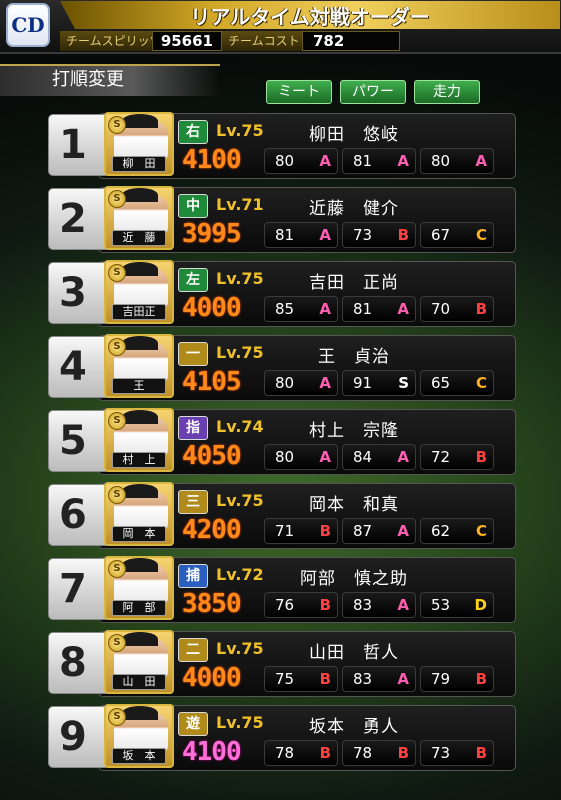 The width and height of the screenshot is (561, 800). I want to click on overall-rating: 4000, so click(212, 308).